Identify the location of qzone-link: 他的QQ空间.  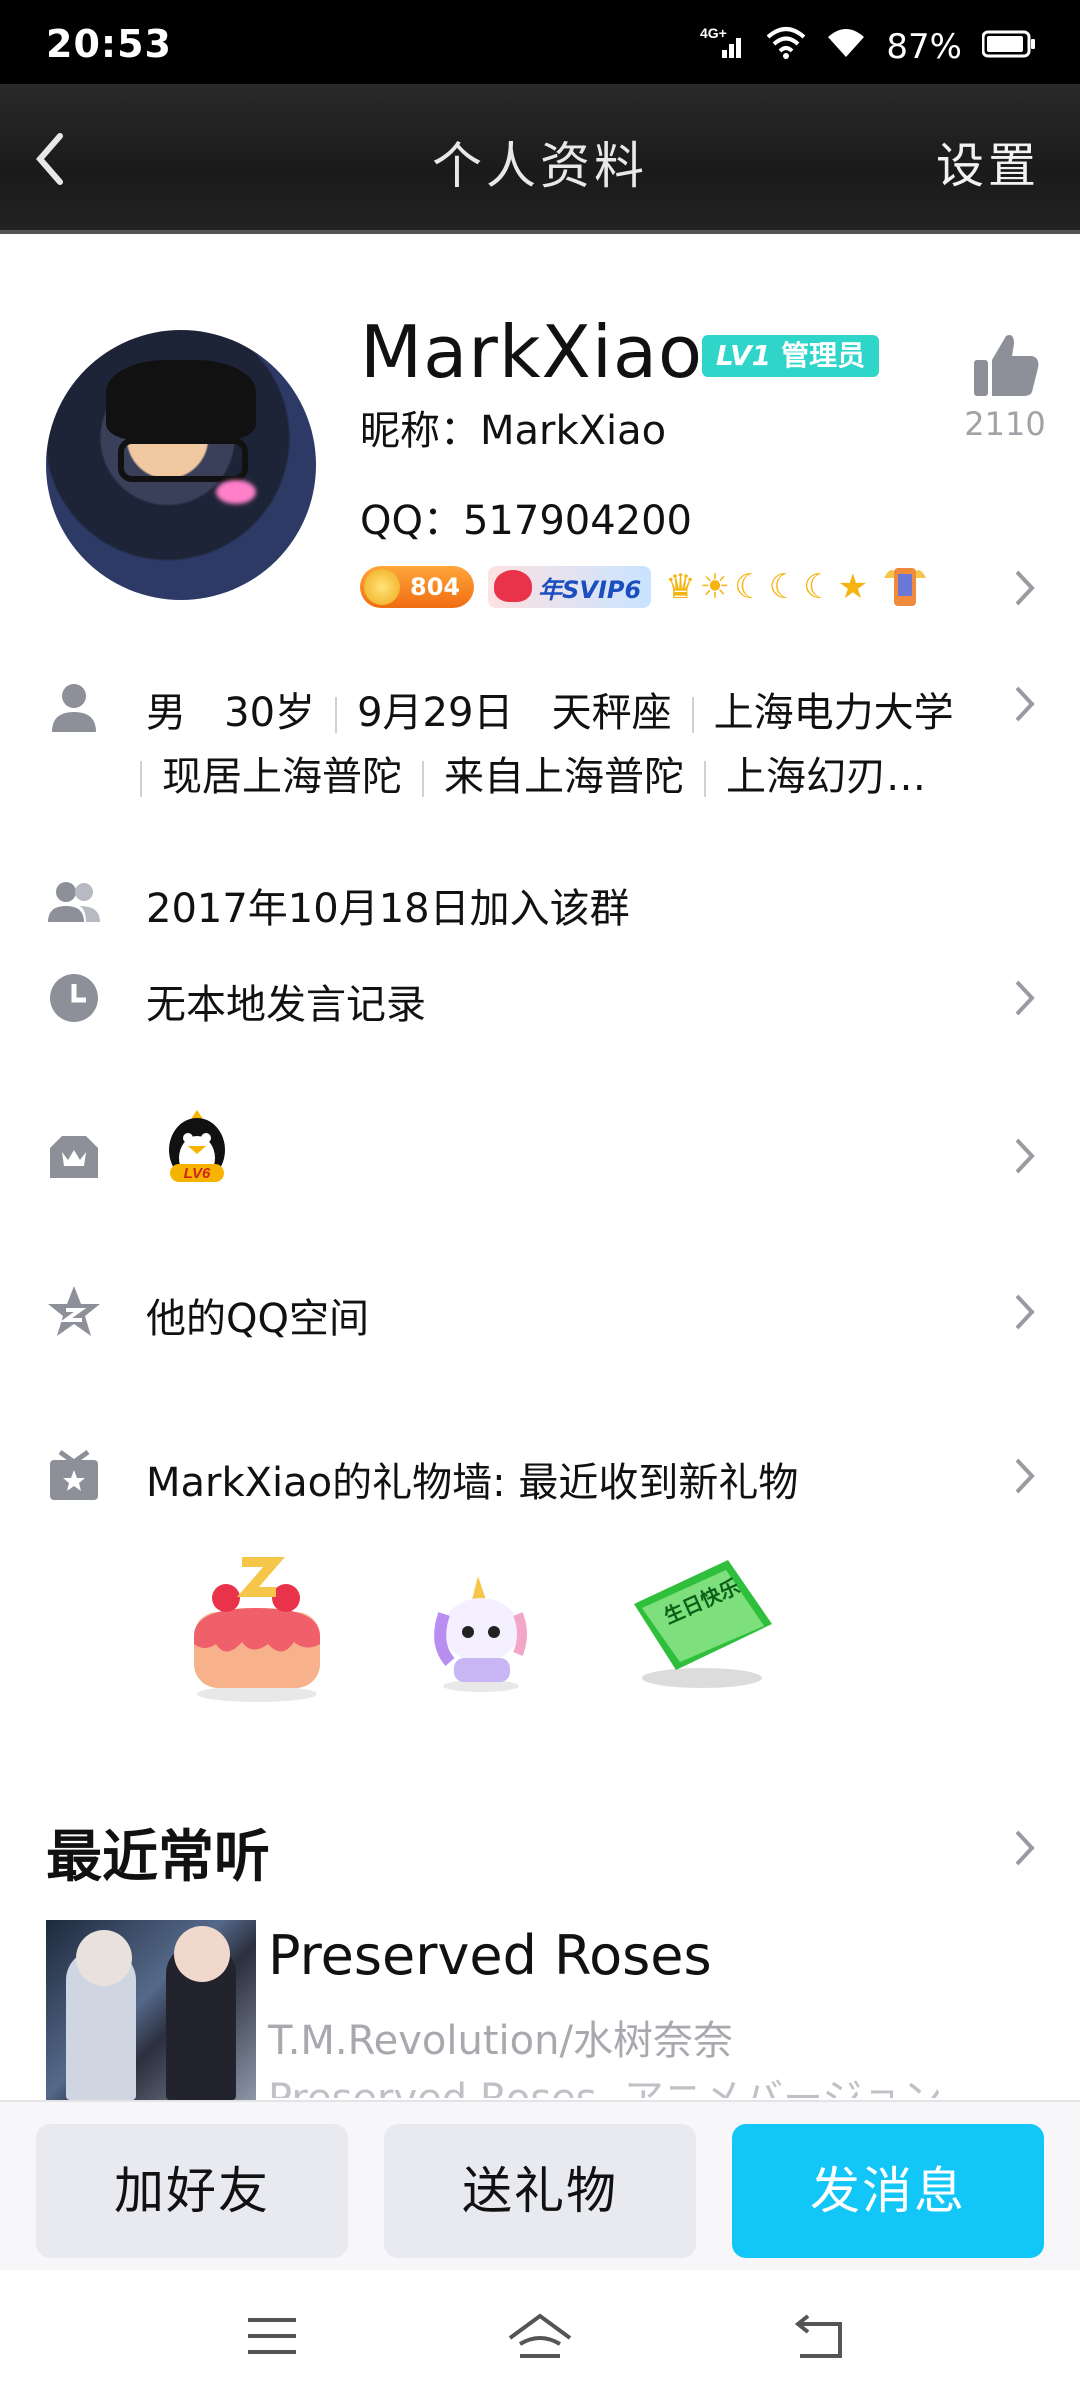
(257, 1315).